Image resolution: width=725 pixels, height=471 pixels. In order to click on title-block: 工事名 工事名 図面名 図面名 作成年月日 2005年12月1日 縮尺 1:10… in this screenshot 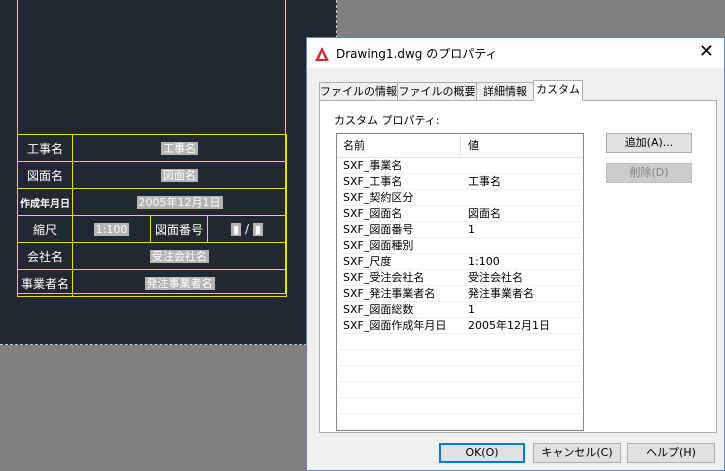, I will do `click(152, 215)`.